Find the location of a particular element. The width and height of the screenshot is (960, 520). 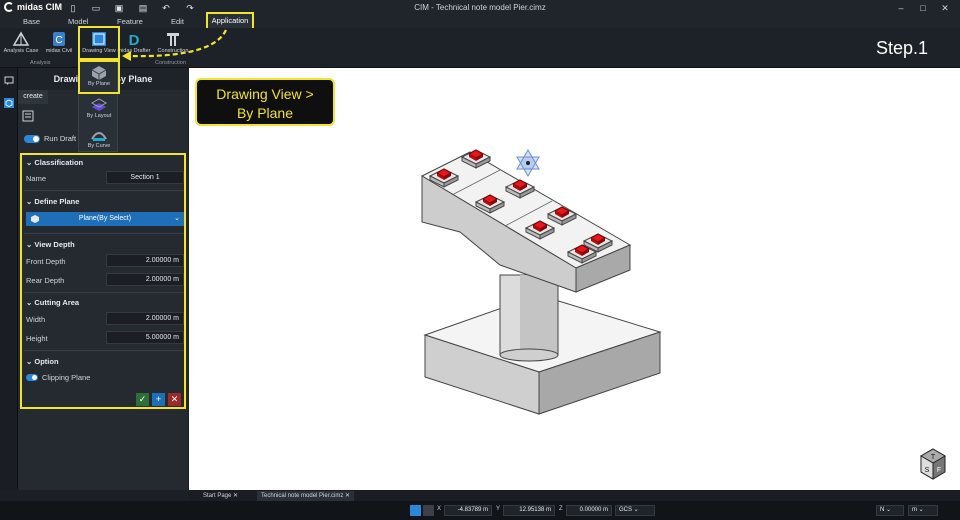

midas-civil-button: C midas Civil is located at coordinates (59, 45).